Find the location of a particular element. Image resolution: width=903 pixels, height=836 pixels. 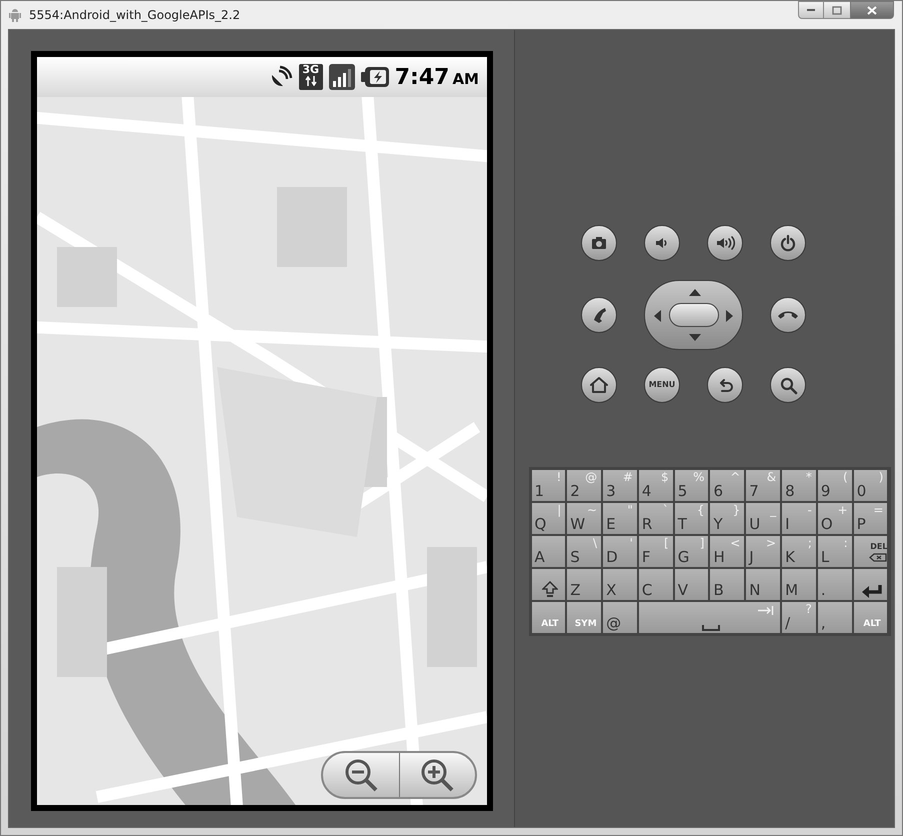

key-label: B is located at coordinates (718, 590).